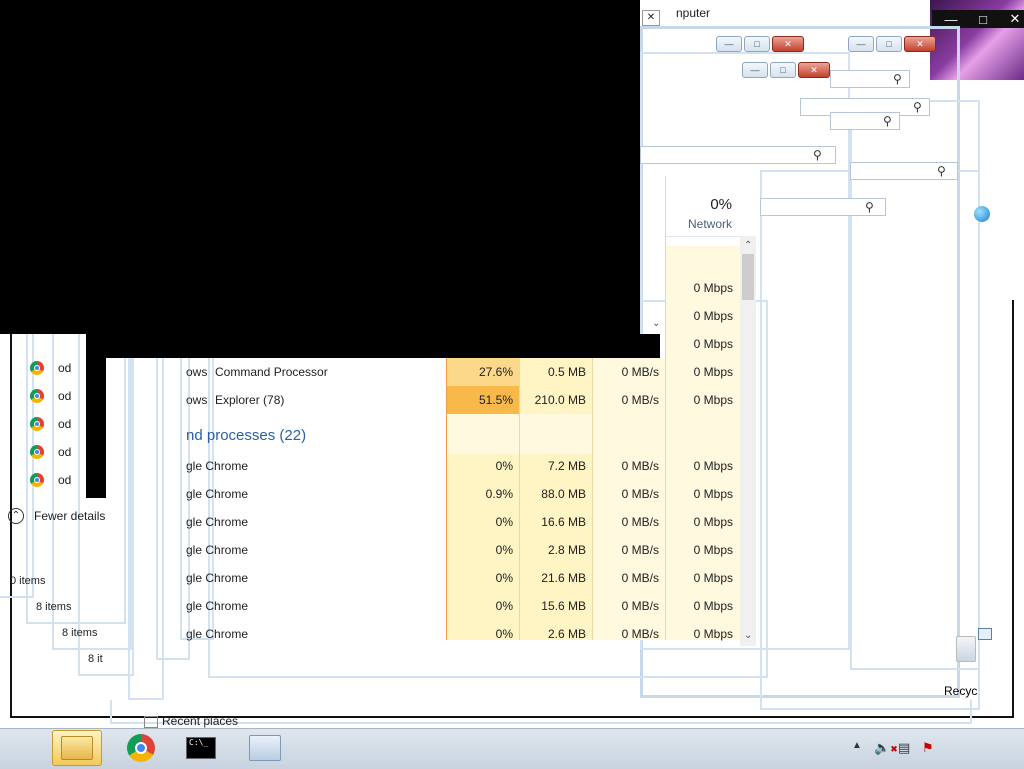 The width and height of the screenshot is (1024, 769). What do you see at coordinates (651, 18) in the screenshot?
I see `close-x-small: ✕` at bounding box center [651, 18].